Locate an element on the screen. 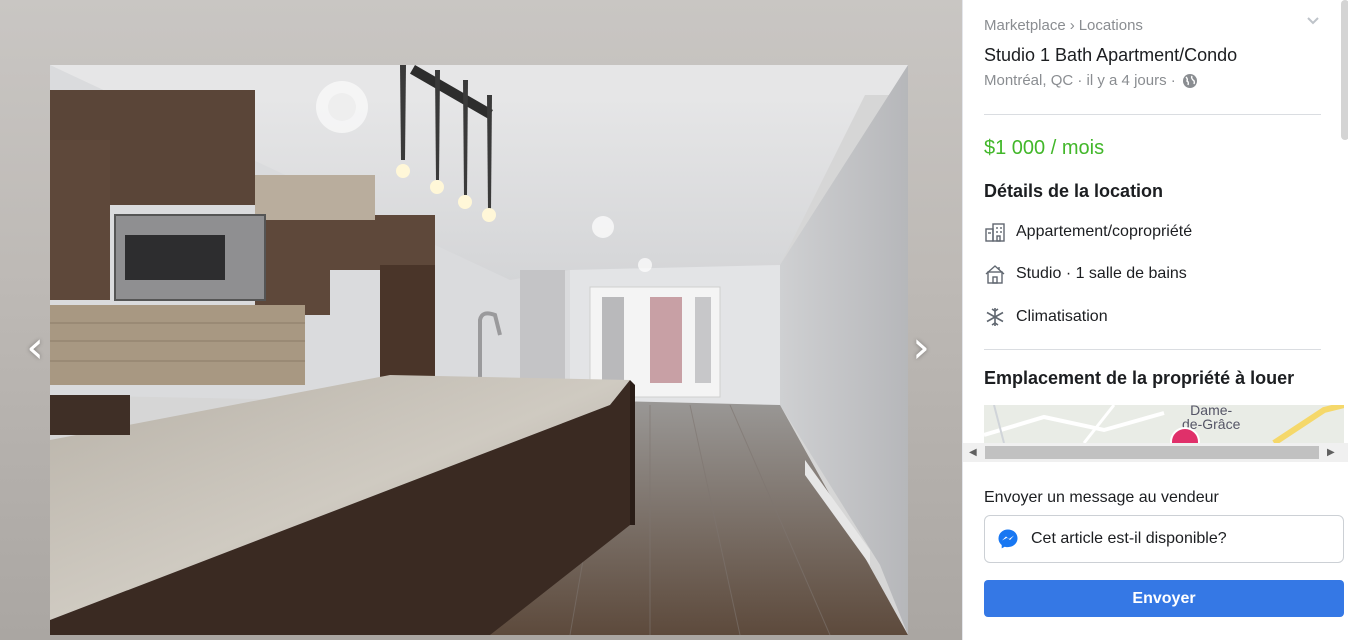 The image size is (1348, 640). rooms-label: Studio · 1 salle de bains is located at coordinates (1101, 273).